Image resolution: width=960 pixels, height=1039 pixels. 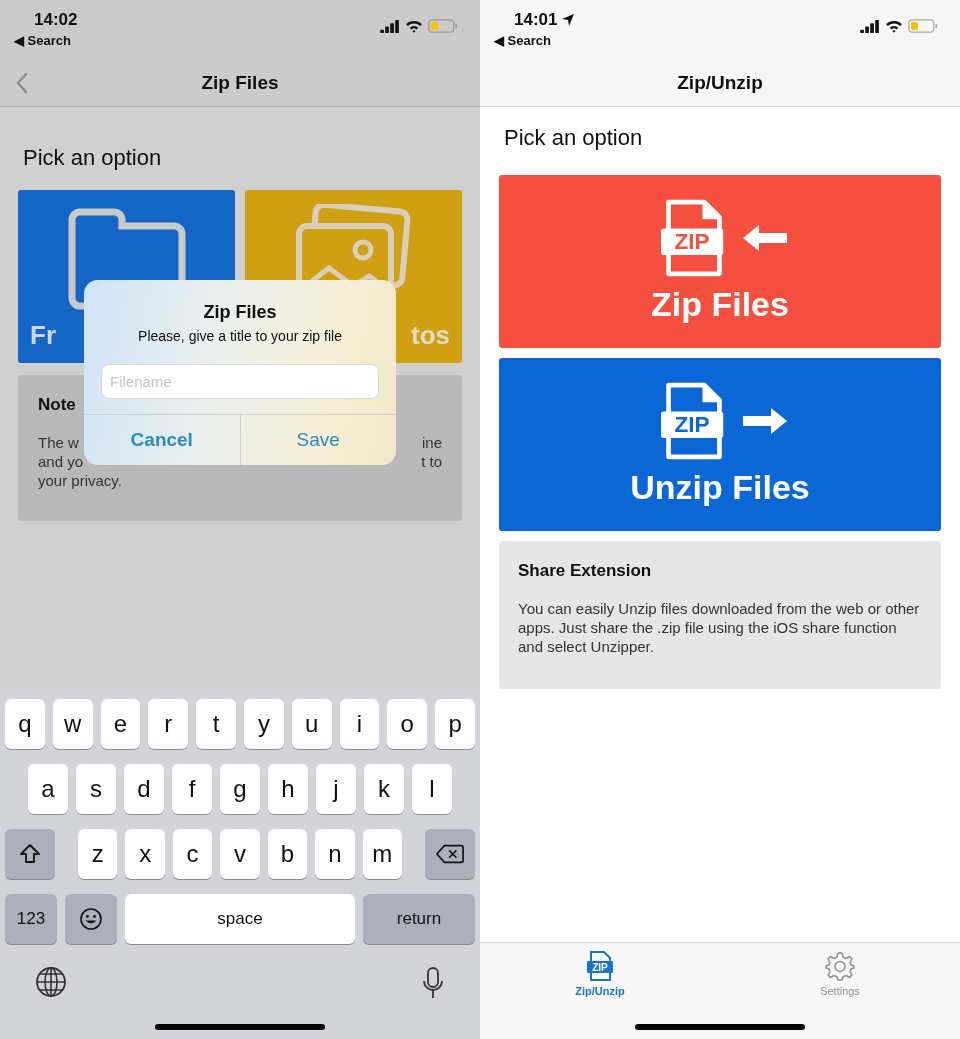 I want to click on letter-key: v, so click(x=240, y=854).